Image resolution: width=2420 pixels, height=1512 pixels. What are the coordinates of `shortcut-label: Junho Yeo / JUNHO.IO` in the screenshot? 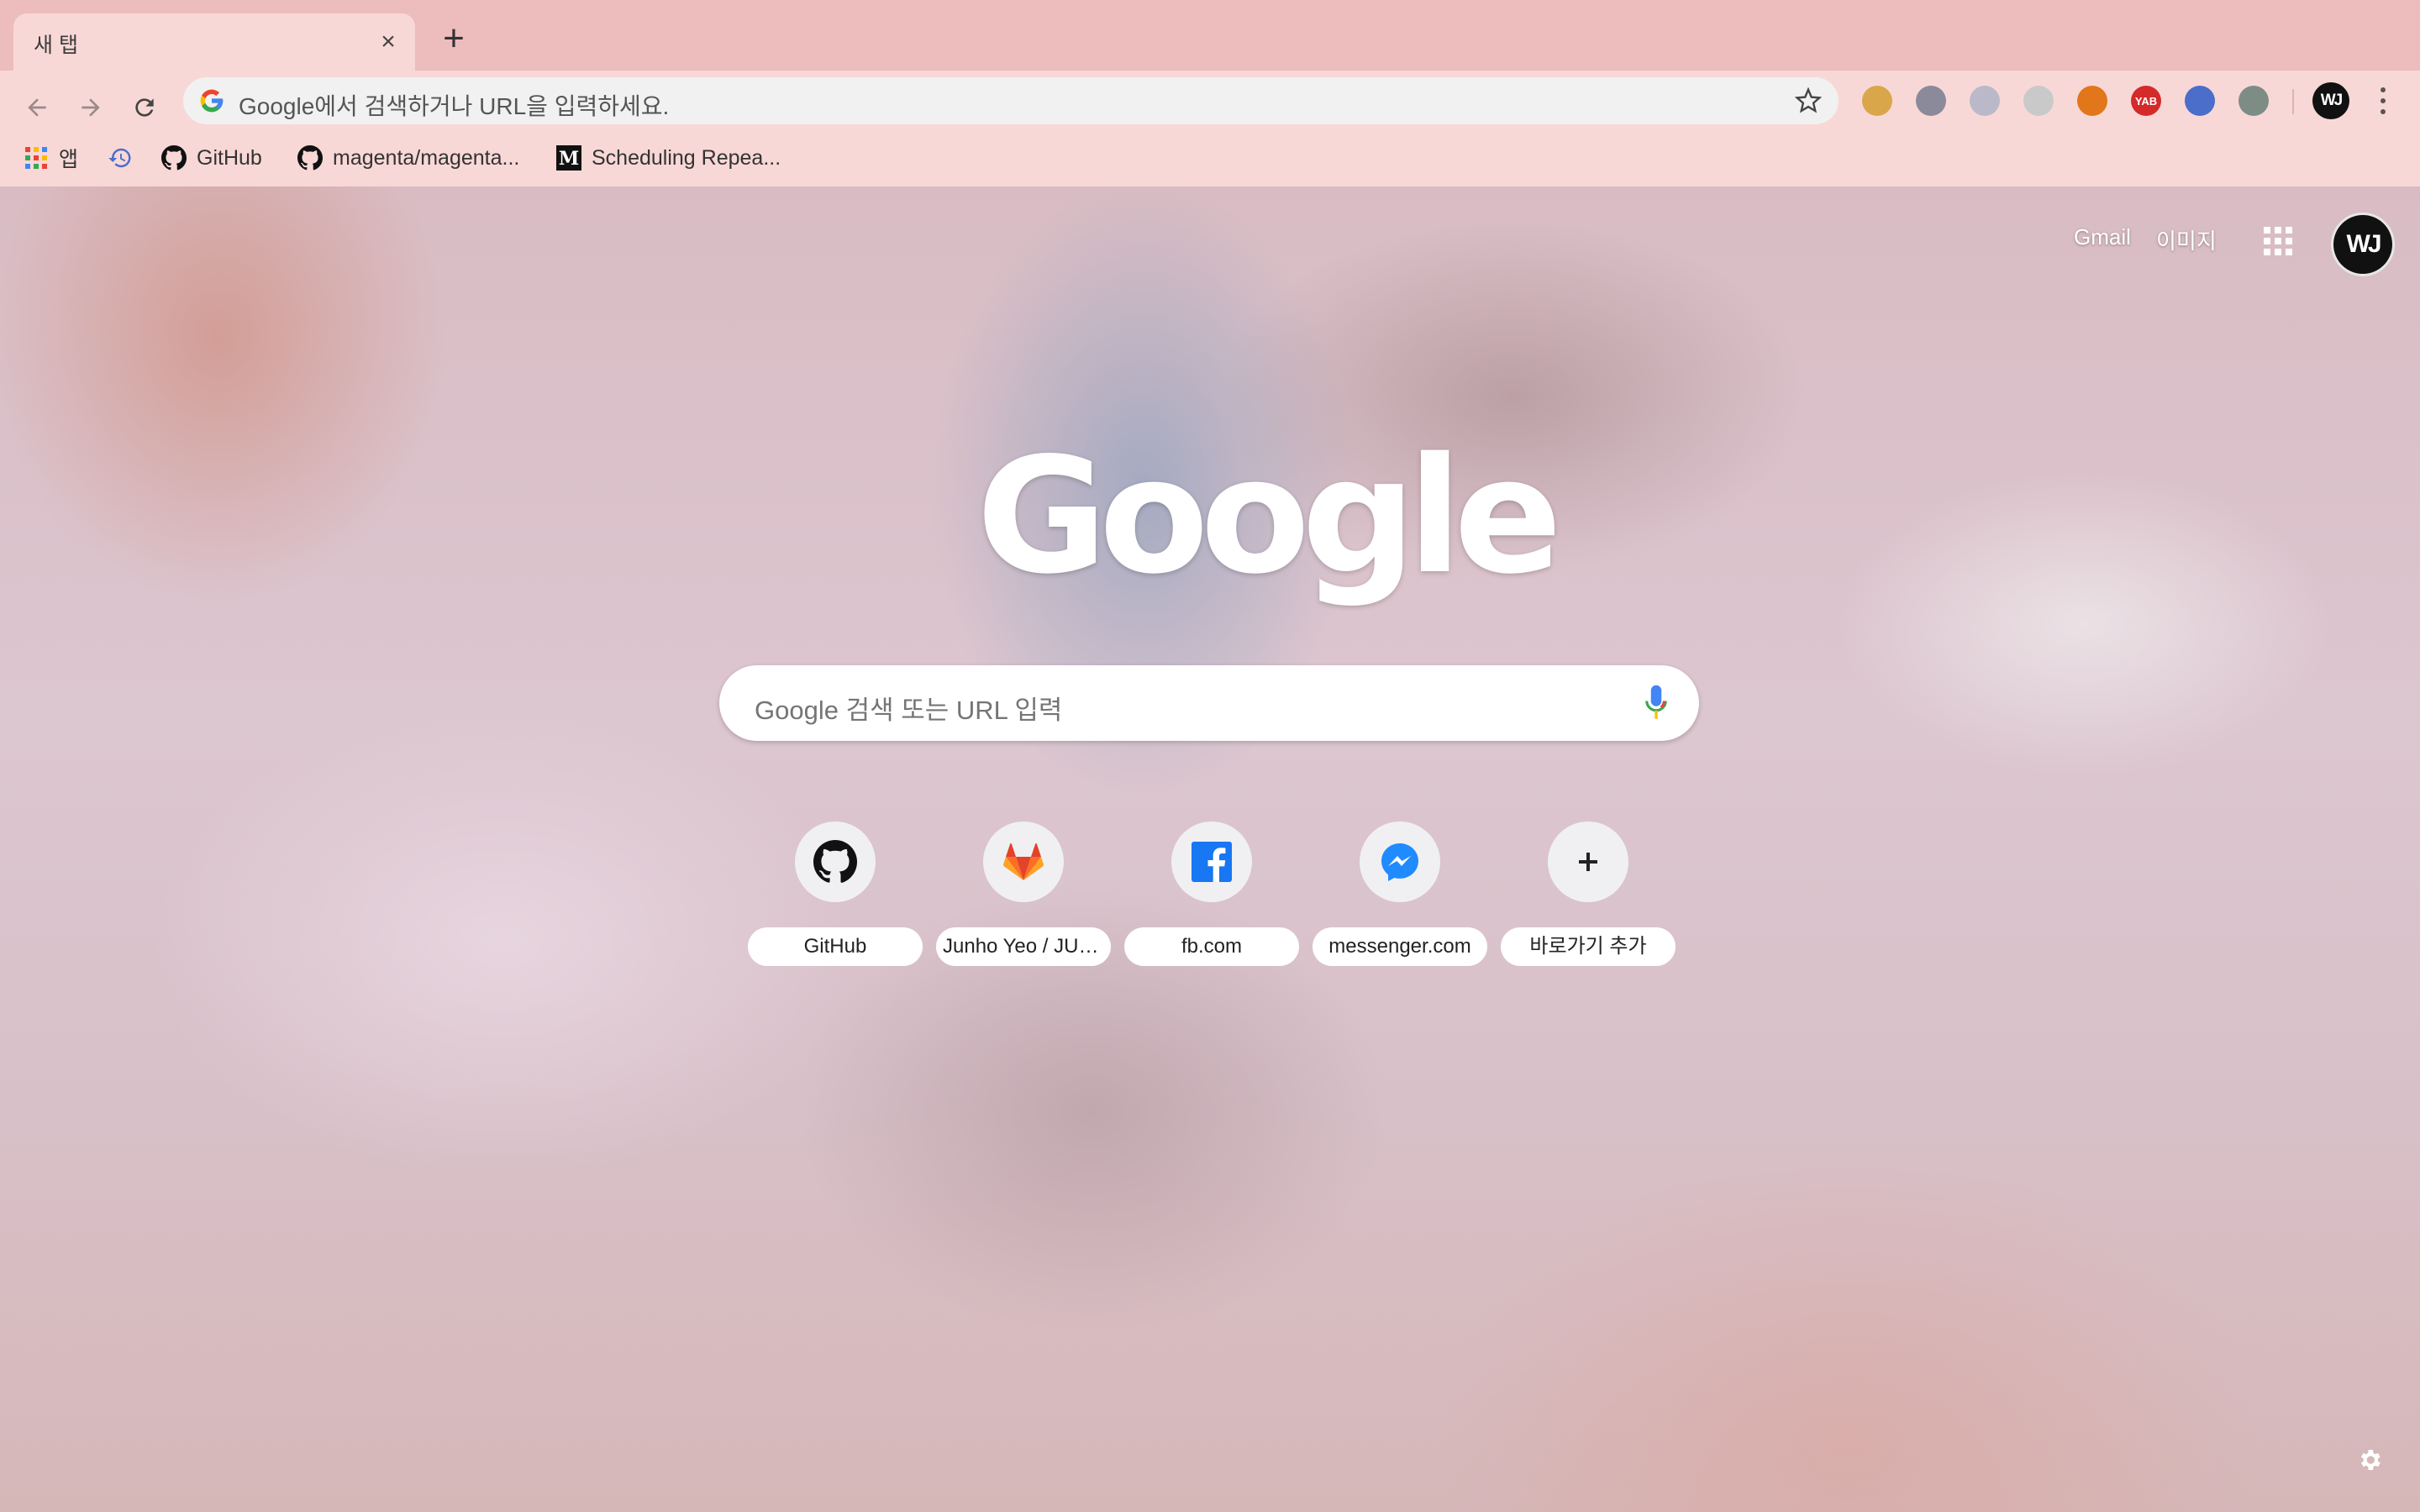 It's located at (1023, 946).